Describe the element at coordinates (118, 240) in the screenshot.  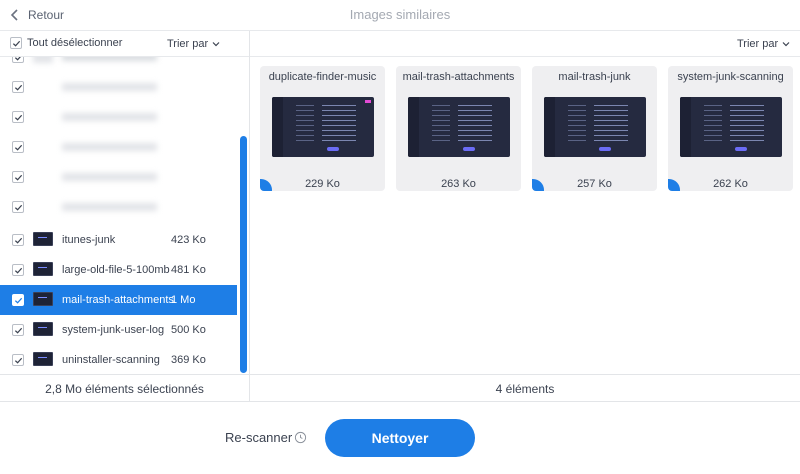
I see `list-item: itunes-junk 423 Ko` at that location.